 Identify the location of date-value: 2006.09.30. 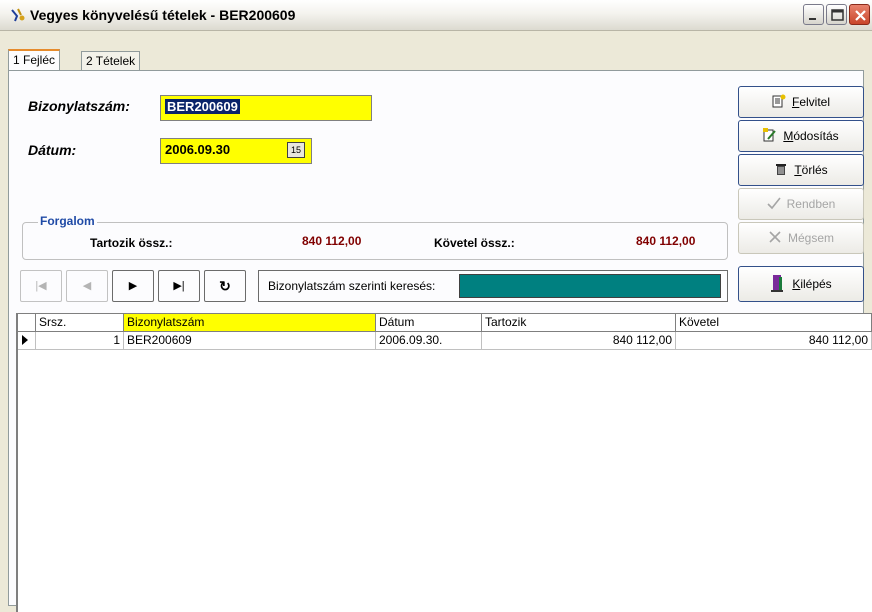
(198, 149).